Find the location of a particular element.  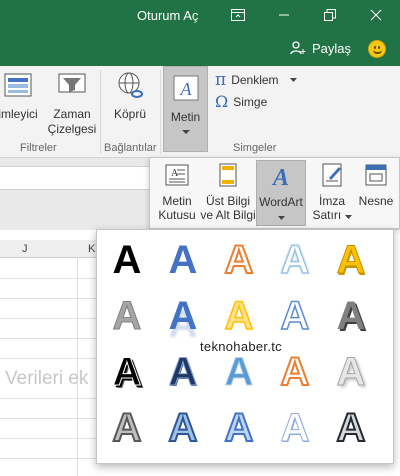

ribbon-display-icon is located at coordinates (238, 15).